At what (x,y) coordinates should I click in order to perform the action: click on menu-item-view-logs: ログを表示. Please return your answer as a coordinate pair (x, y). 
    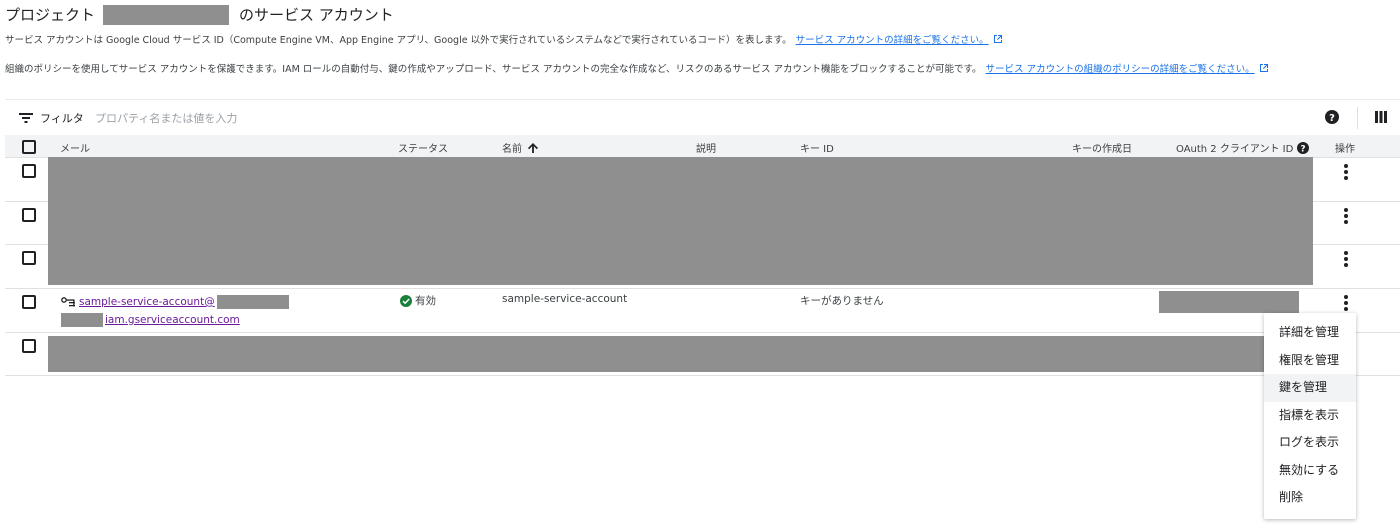
    Looking at the image, I should click on (1310, 443).